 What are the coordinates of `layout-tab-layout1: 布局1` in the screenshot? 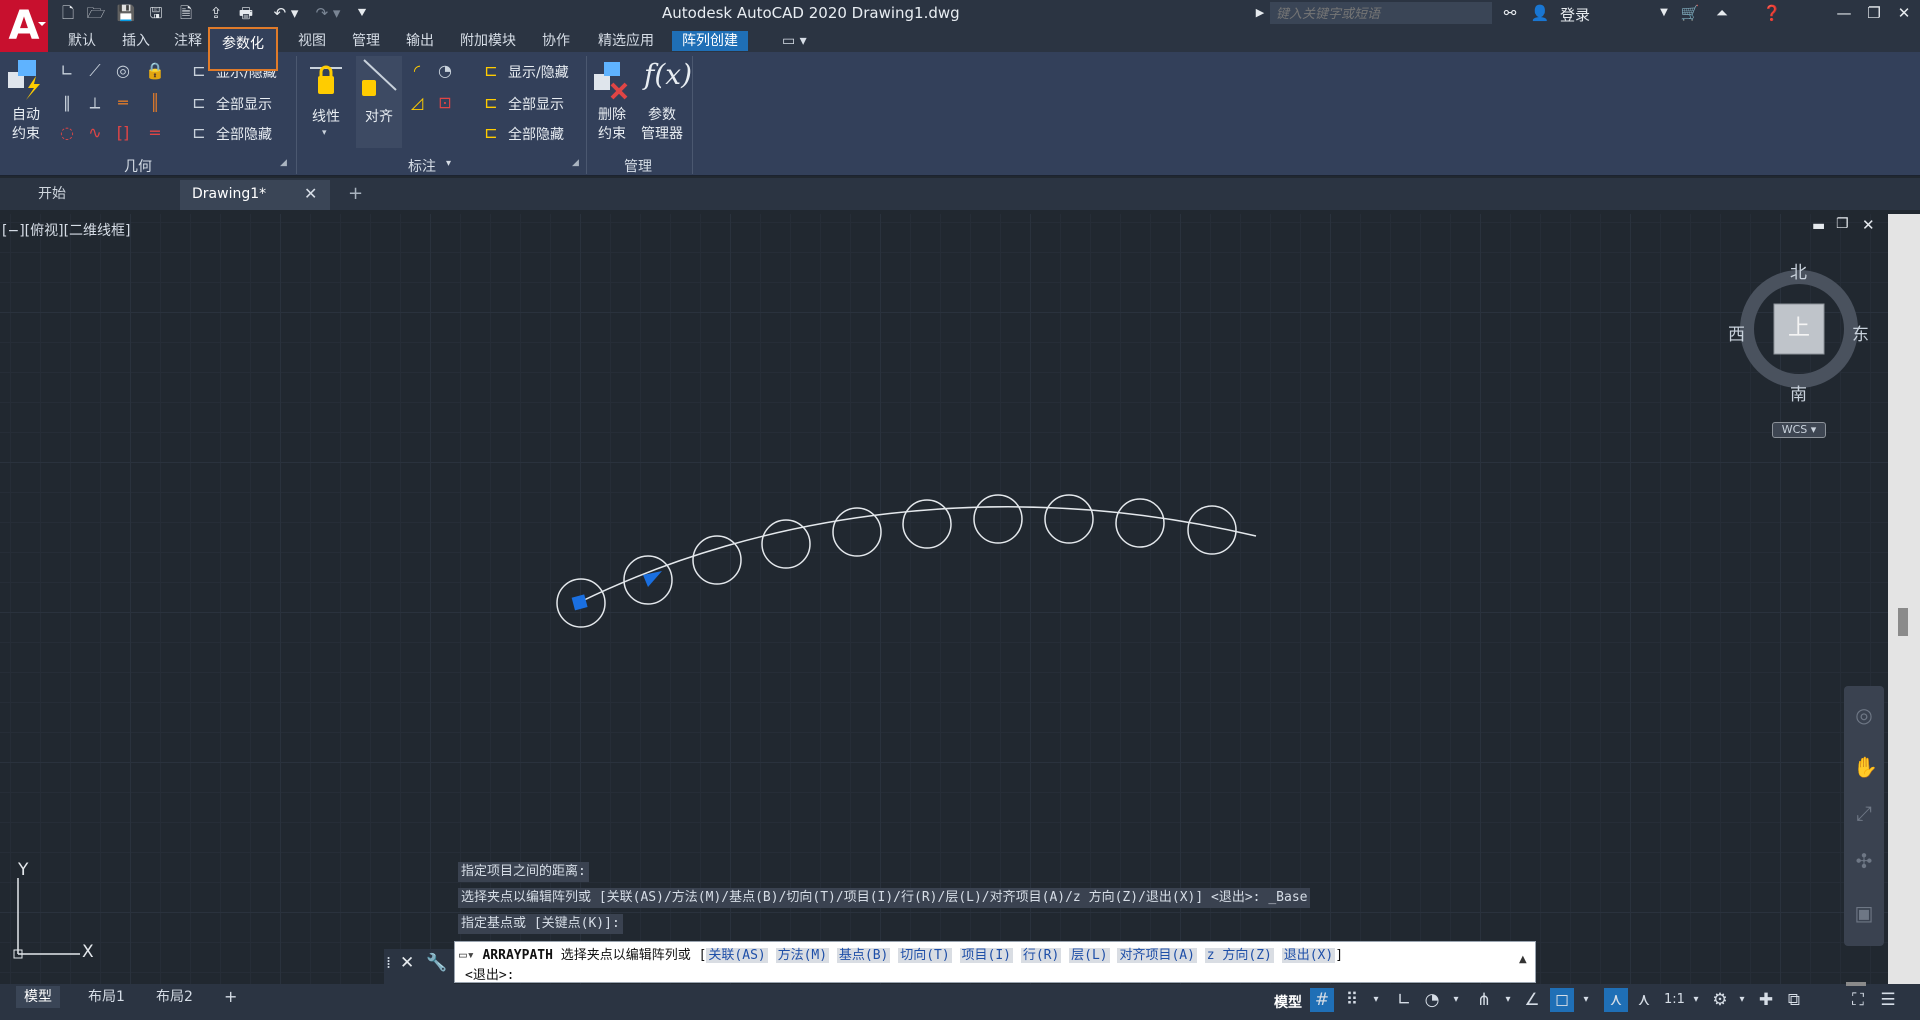 It's located at (106, 997).